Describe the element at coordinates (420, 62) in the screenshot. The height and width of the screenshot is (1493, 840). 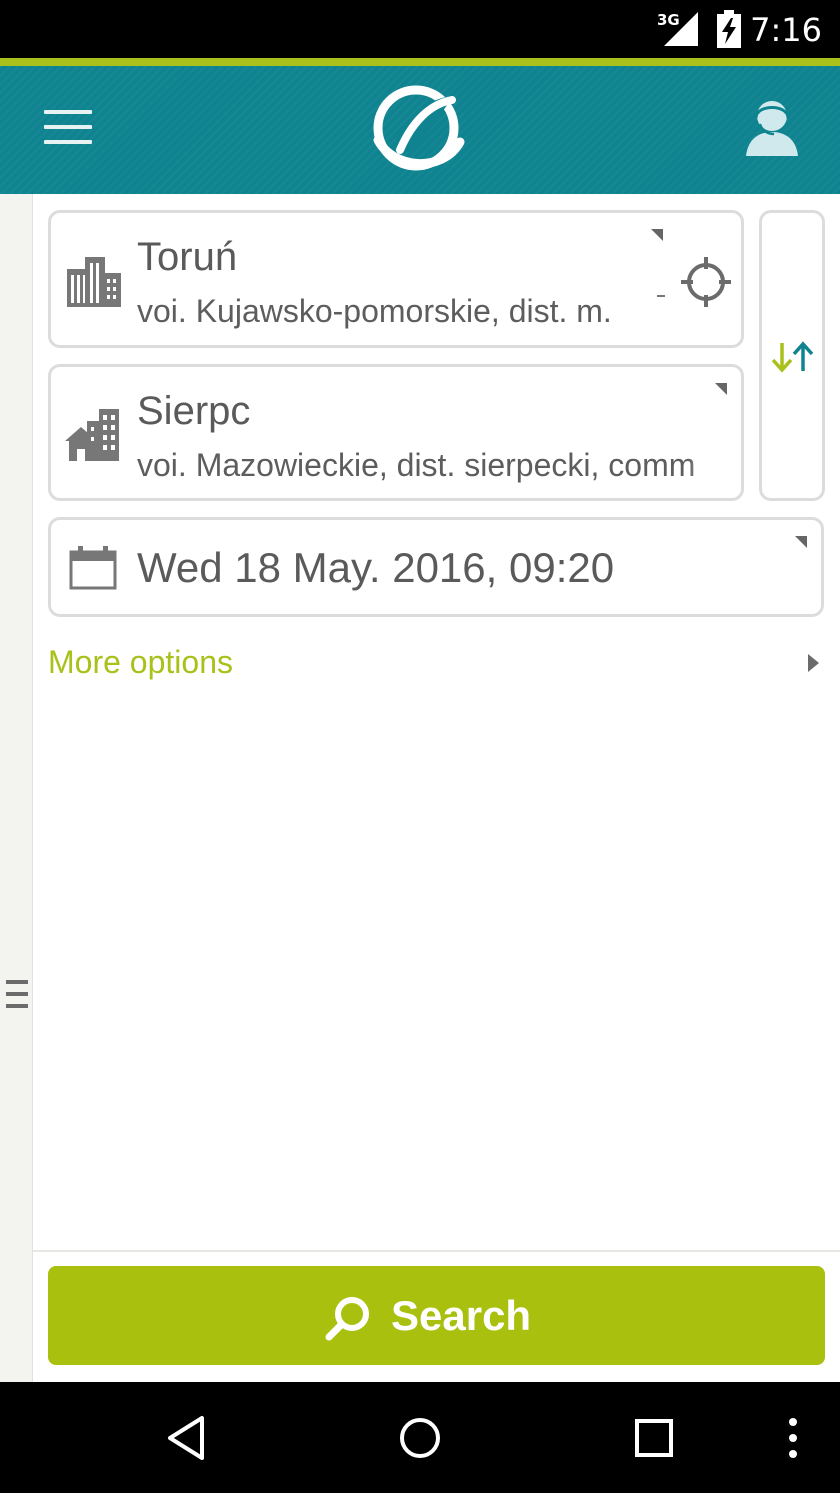
I see `app-bar-accent-line` at that location.